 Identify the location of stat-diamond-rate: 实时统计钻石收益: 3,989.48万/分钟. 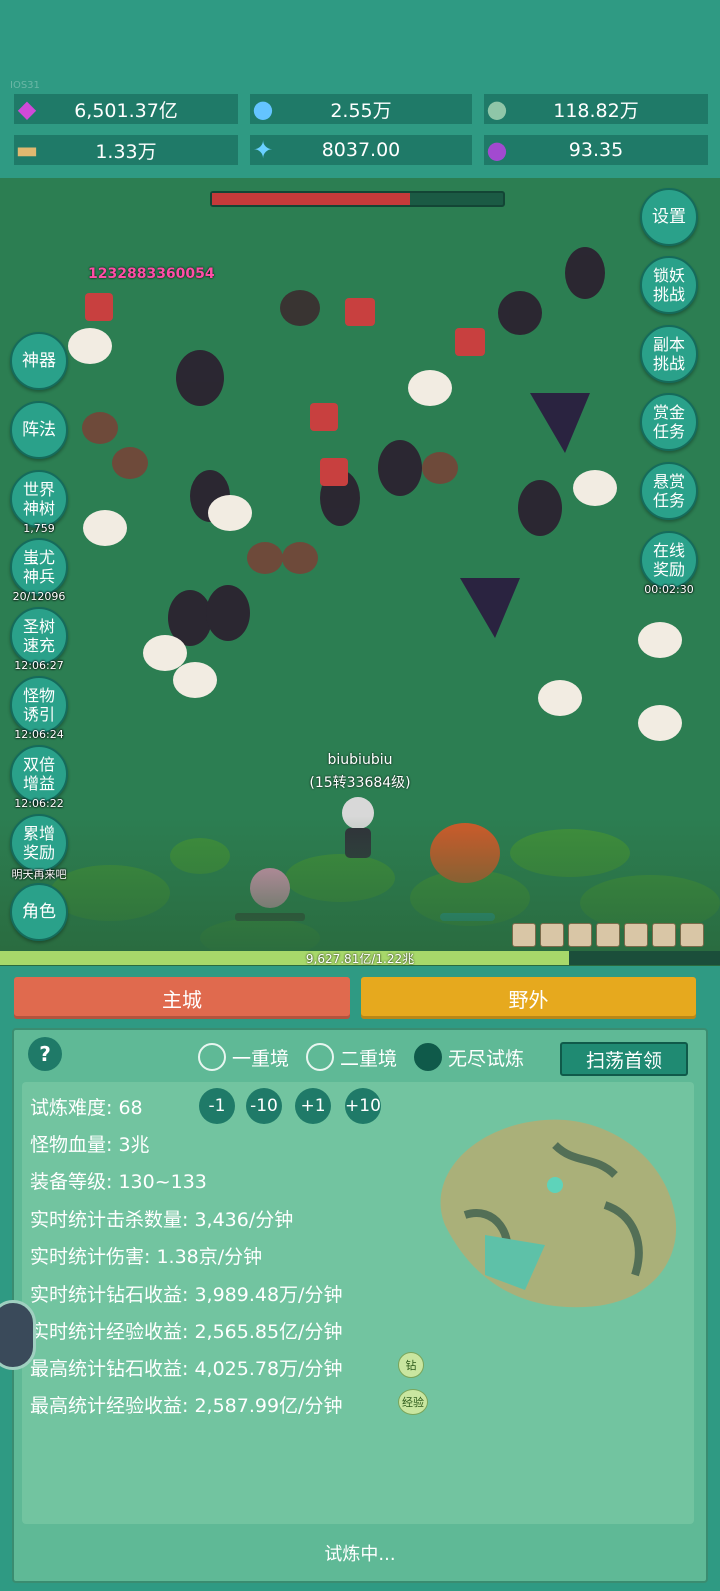
(186, 1295).